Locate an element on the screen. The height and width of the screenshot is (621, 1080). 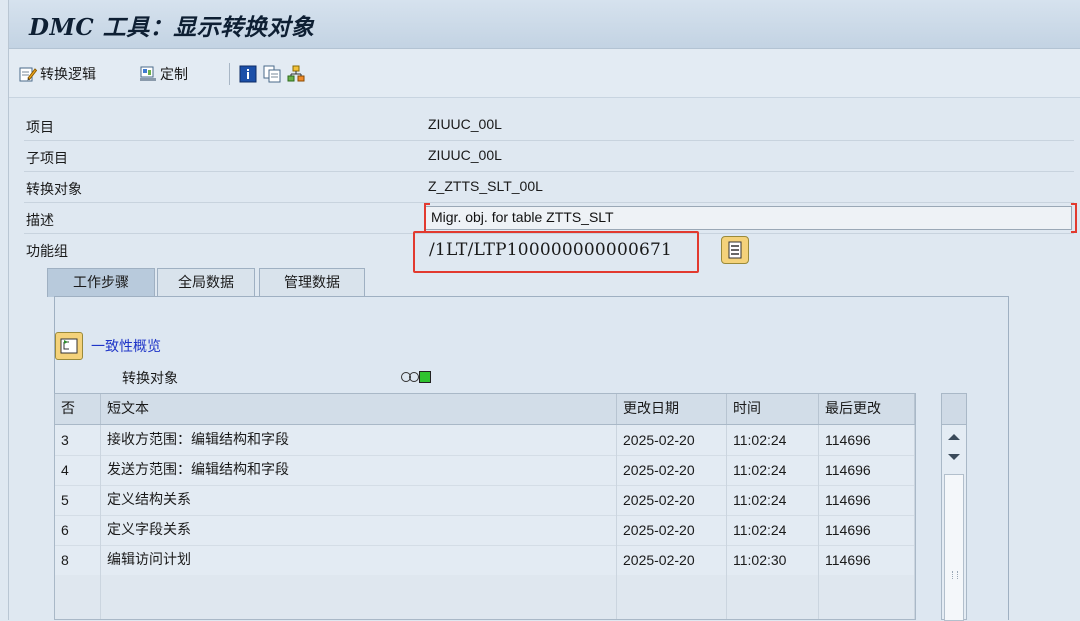
cell-short-text: 定义结构关系 is located at coordinates (359, 500).